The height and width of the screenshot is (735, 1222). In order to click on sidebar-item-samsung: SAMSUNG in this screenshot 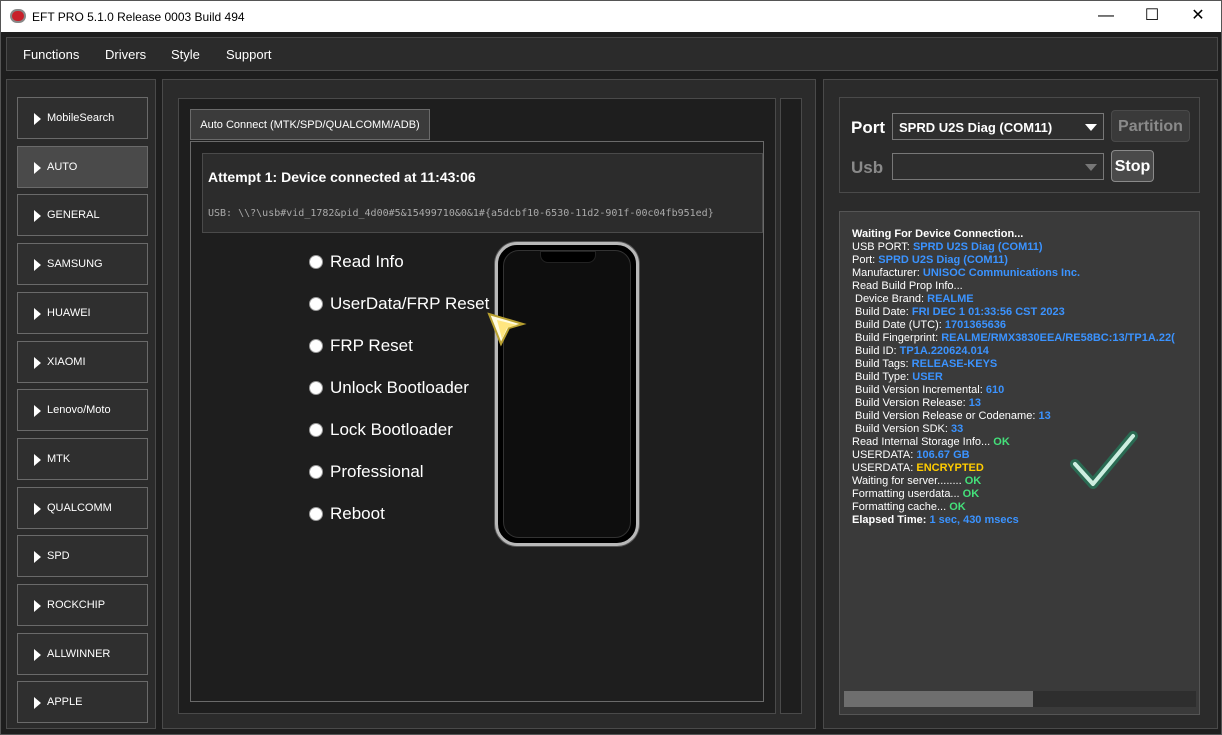, I will do `click(82, 264)`.